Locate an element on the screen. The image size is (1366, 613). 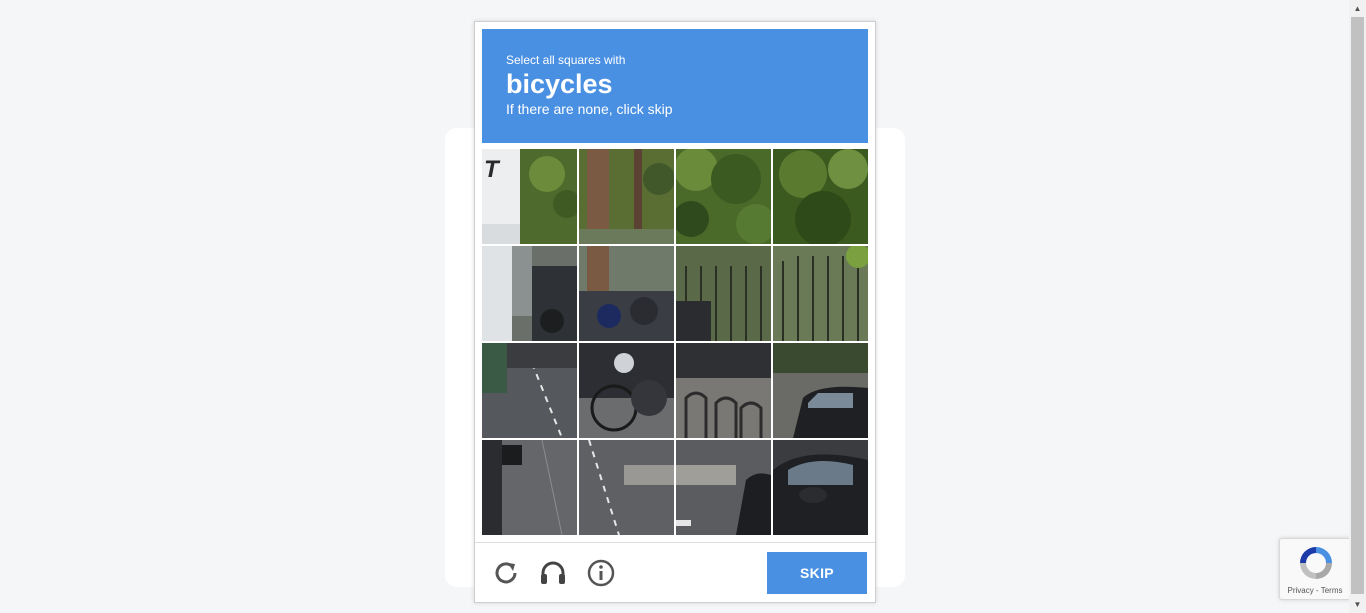
truck-image-icon is located at coordinates (529, 293).